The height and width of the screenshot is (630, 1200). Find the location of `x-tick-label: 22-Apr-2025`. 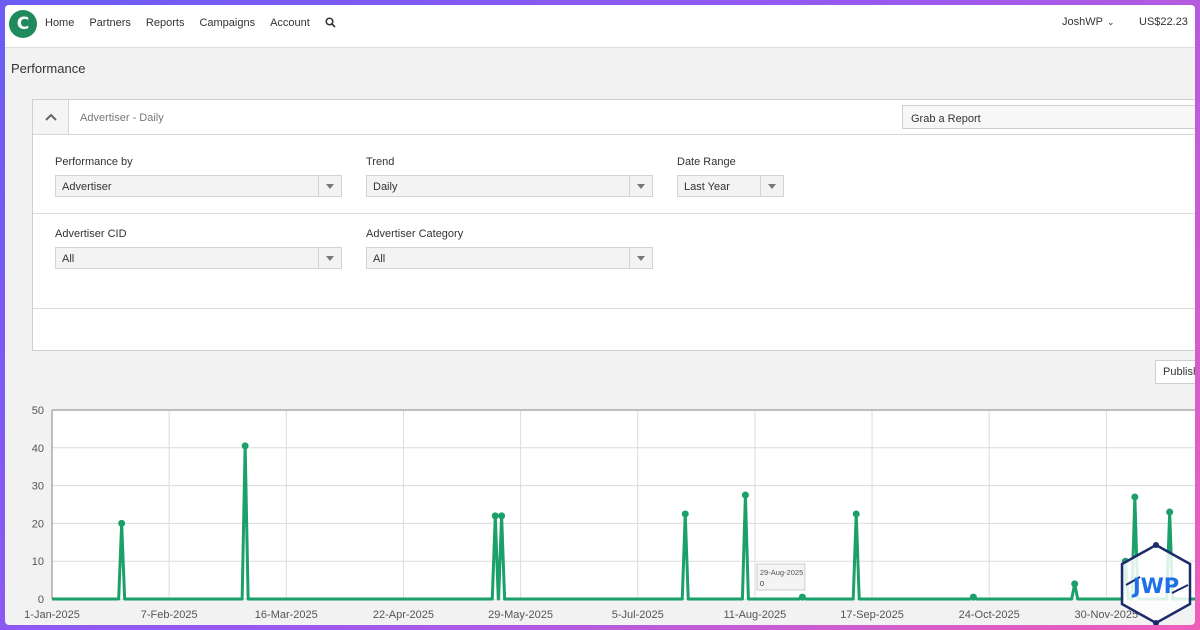

x-tick-label: 22-Apr-2025 is located at coordinates (403, 615).